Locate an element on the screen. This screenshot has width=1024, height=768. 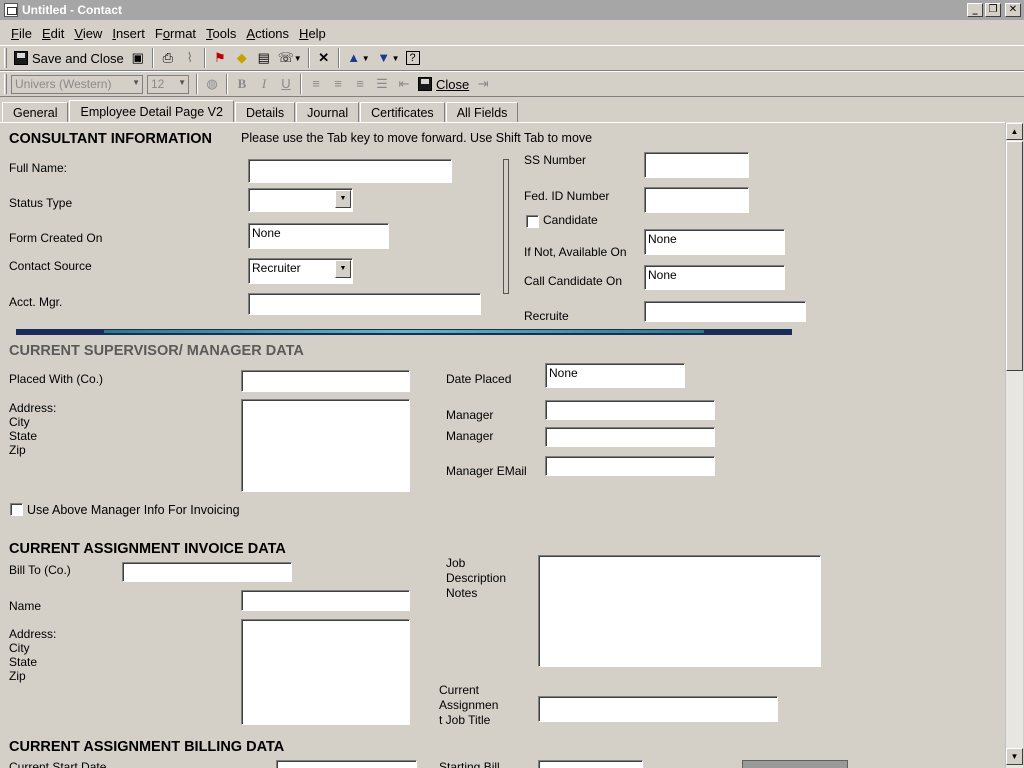
supervisor-address-textarea is located at coordinates (325, 445).